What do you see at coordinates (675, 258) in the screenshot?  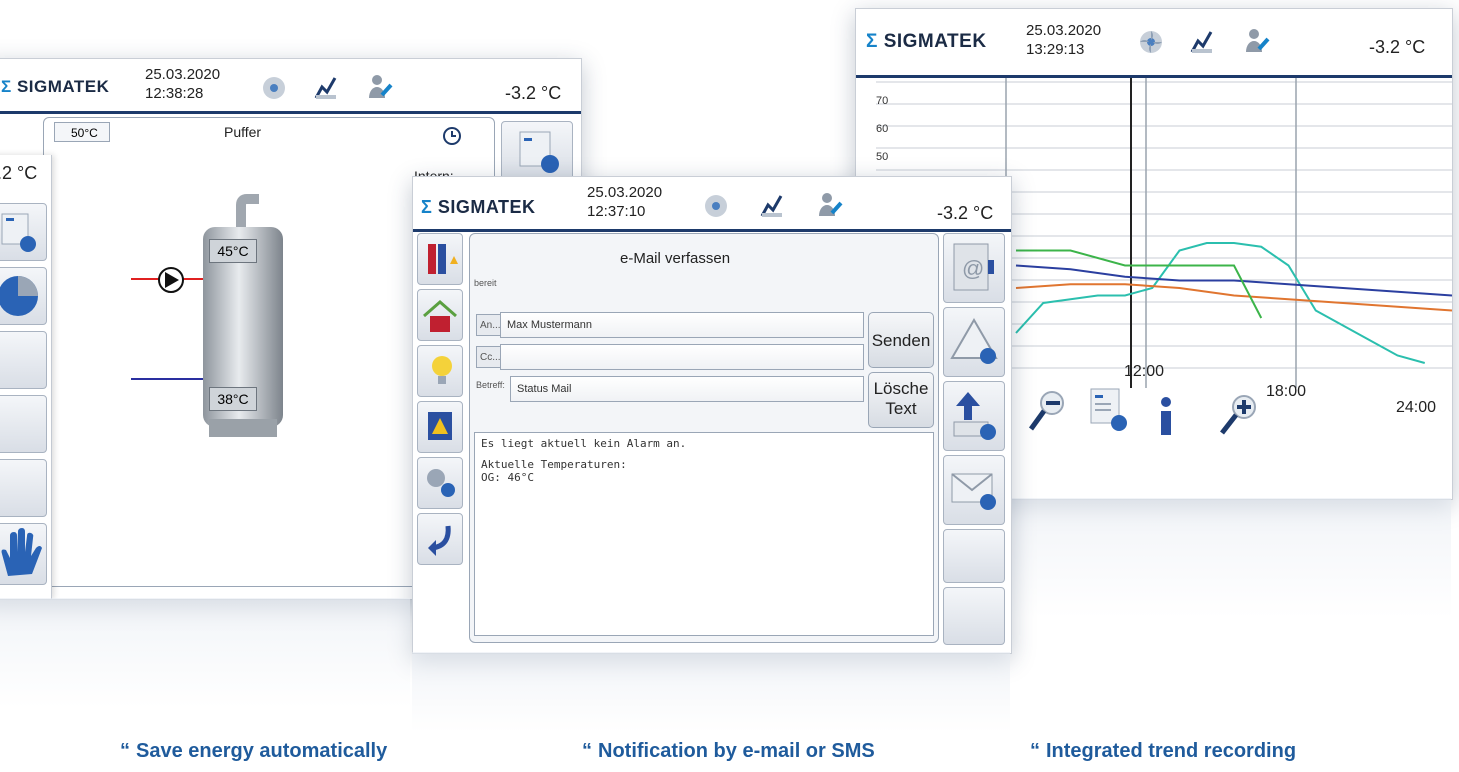 I see `compose-title: e-Mail verfassen` at bounding box center [675, 258].